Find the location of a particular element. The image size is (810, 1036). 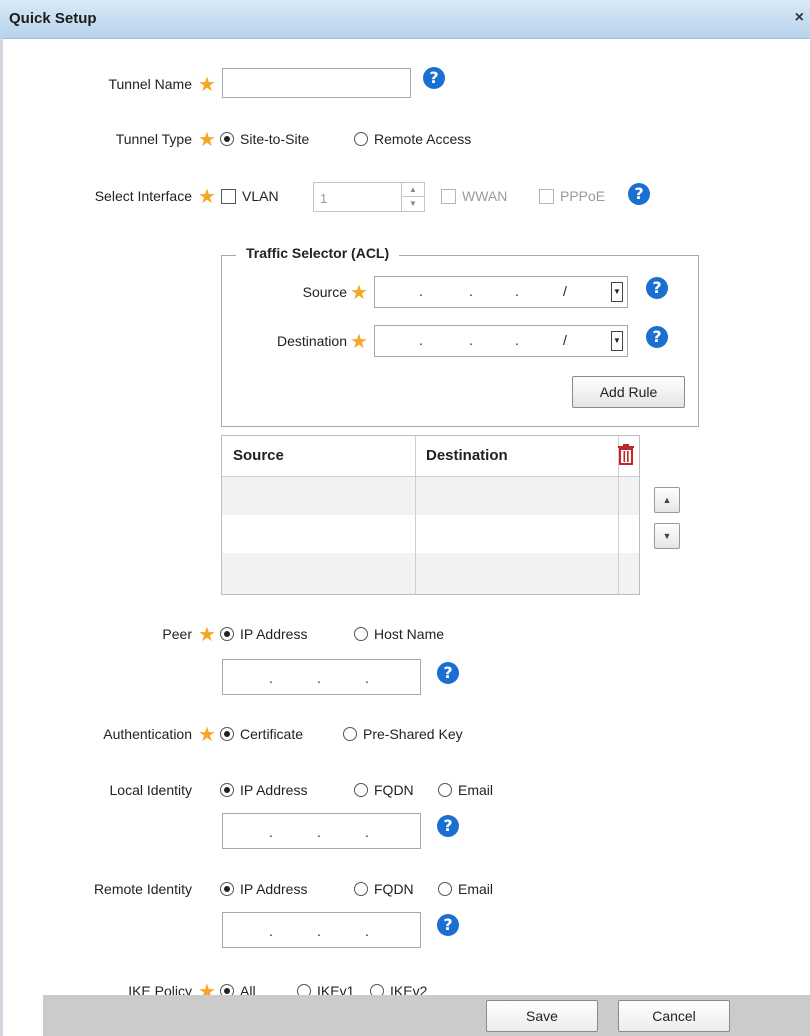

radio-pre-shared-key: Pre-Shared Key is located at coordinates (403, 734).